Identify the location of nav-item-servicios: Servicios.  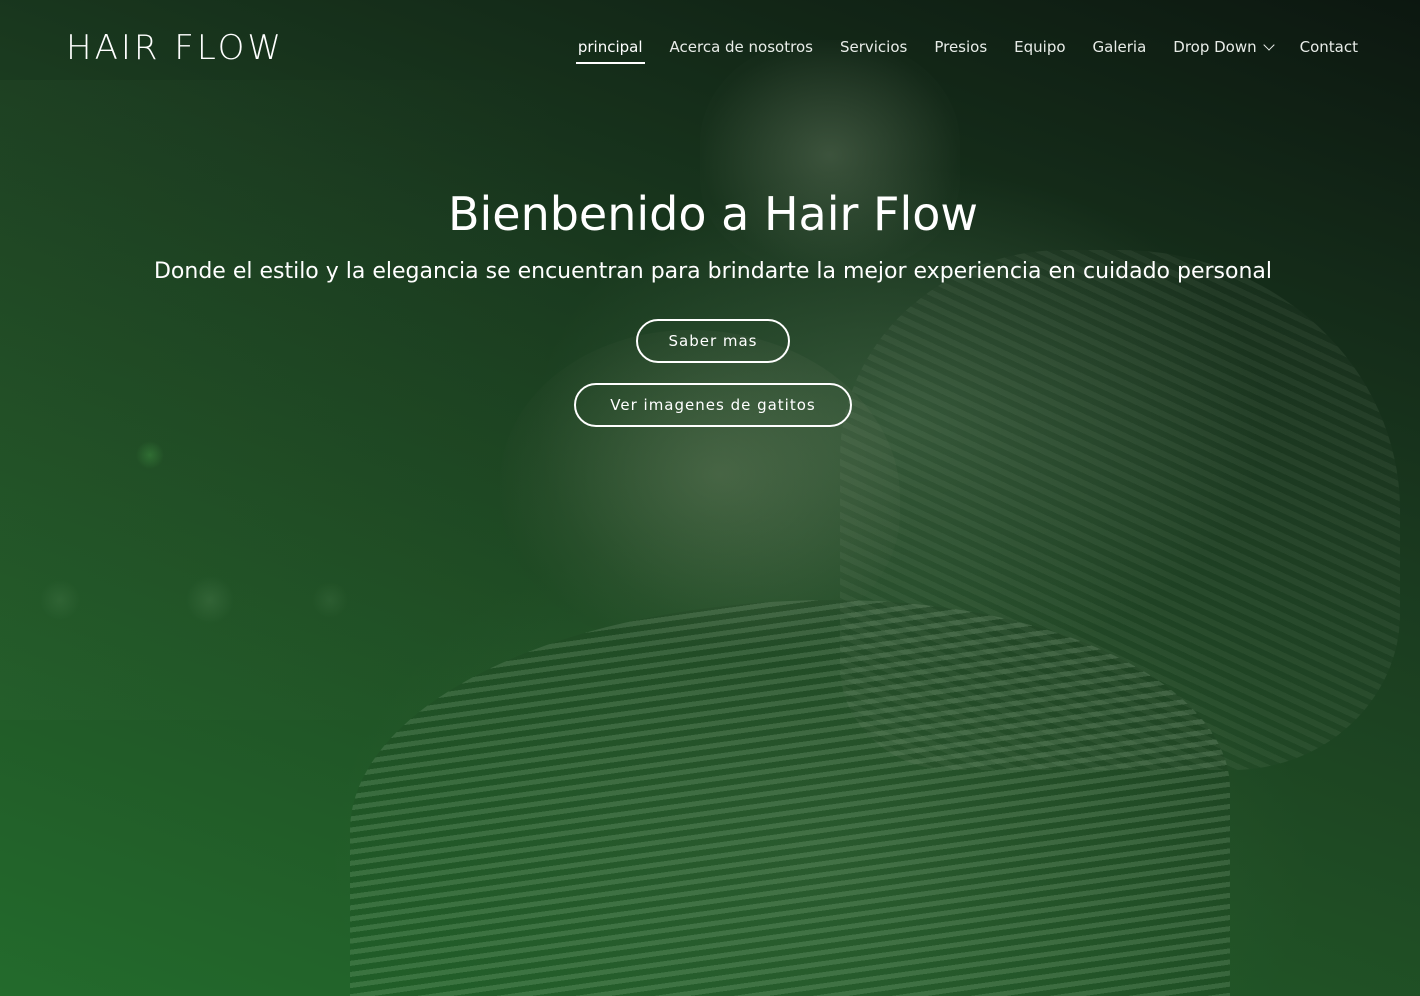
(873, 50).